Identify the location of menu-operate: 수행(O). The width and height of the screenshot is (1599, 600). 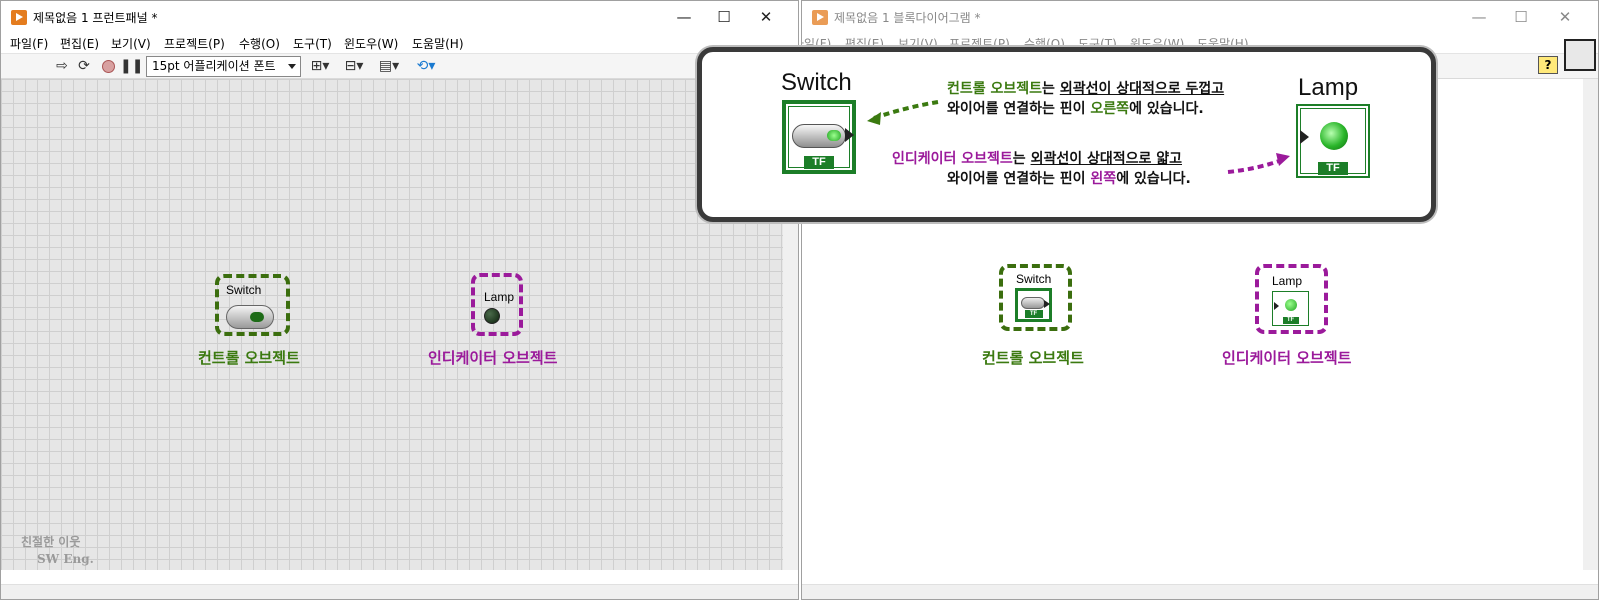
(259, 43).